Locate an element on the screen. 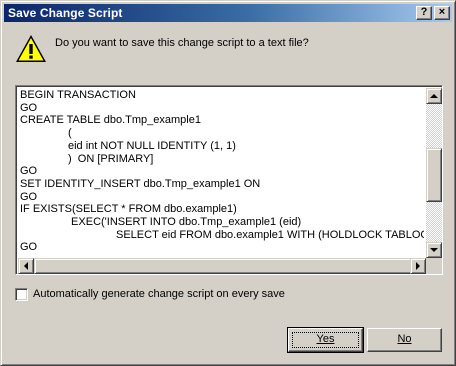 Image resolution: width=456 pixels, height=366 pixels. script-line: ( is located at coordinates (70, 133).